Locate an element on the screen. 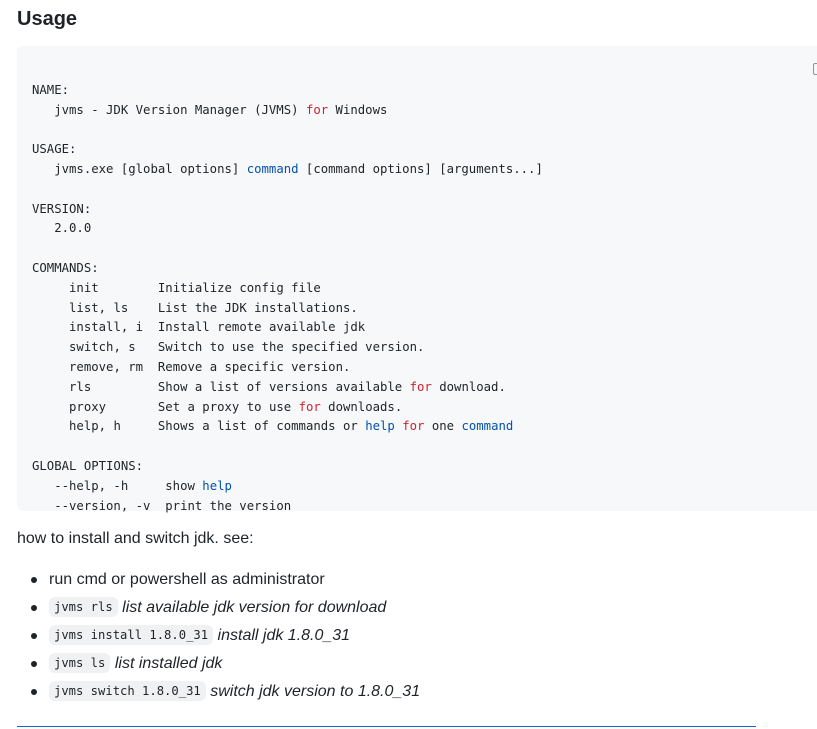 The image size is (817, 729). command-name: proxy is located at coordinates (88, 406).